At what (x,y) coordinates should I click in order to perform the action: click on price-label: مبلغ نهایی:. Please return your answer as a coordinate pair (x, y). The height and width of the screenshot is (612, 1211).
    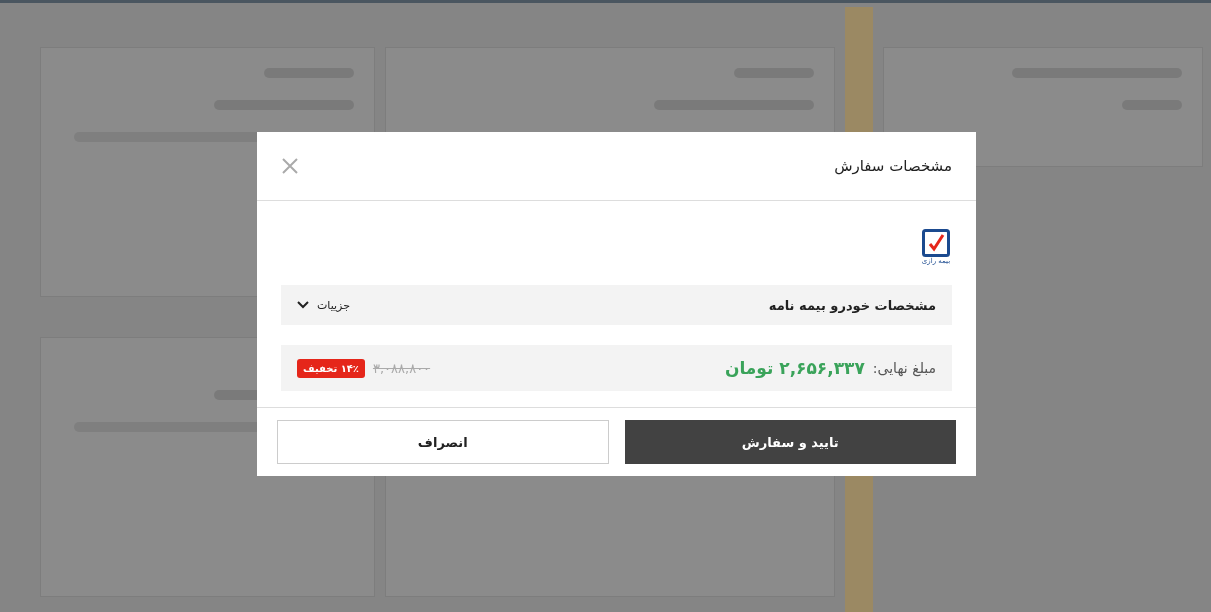
    Looking at the image, I should click on (904, 368).